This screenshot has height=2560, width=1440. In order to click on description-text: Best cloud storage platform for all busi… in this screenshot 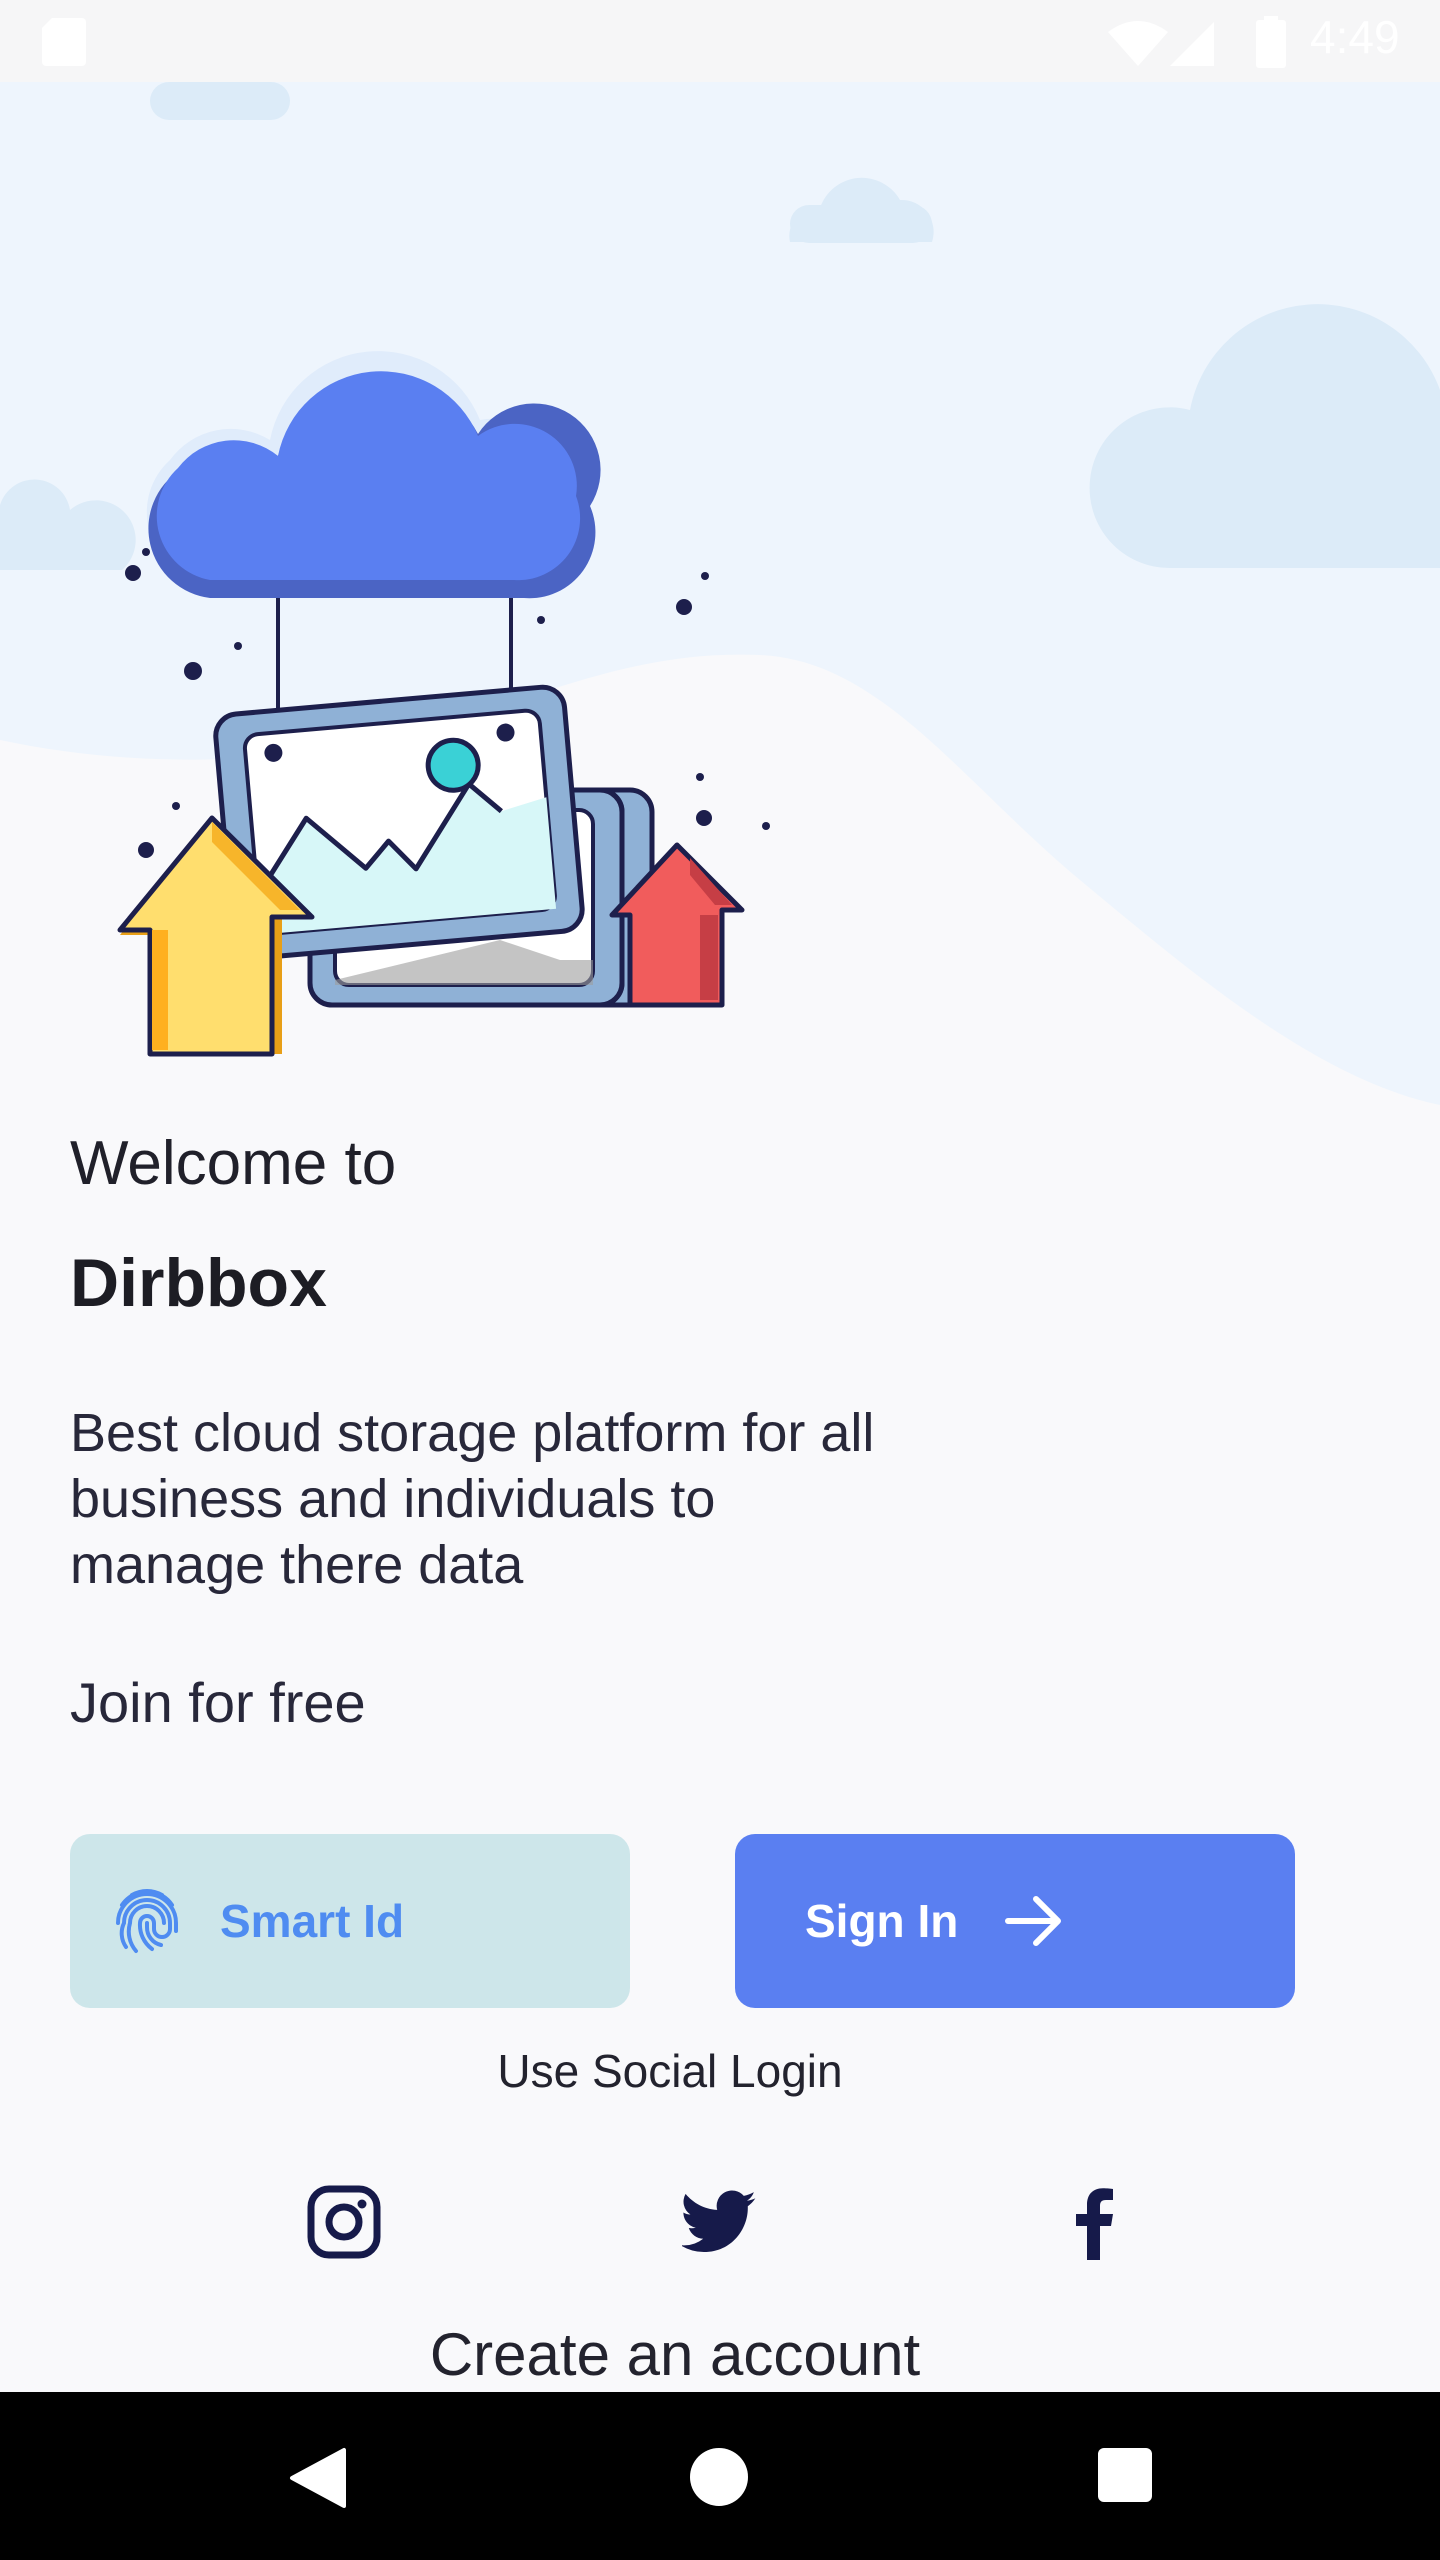, I will do `click(472, 1499)`.